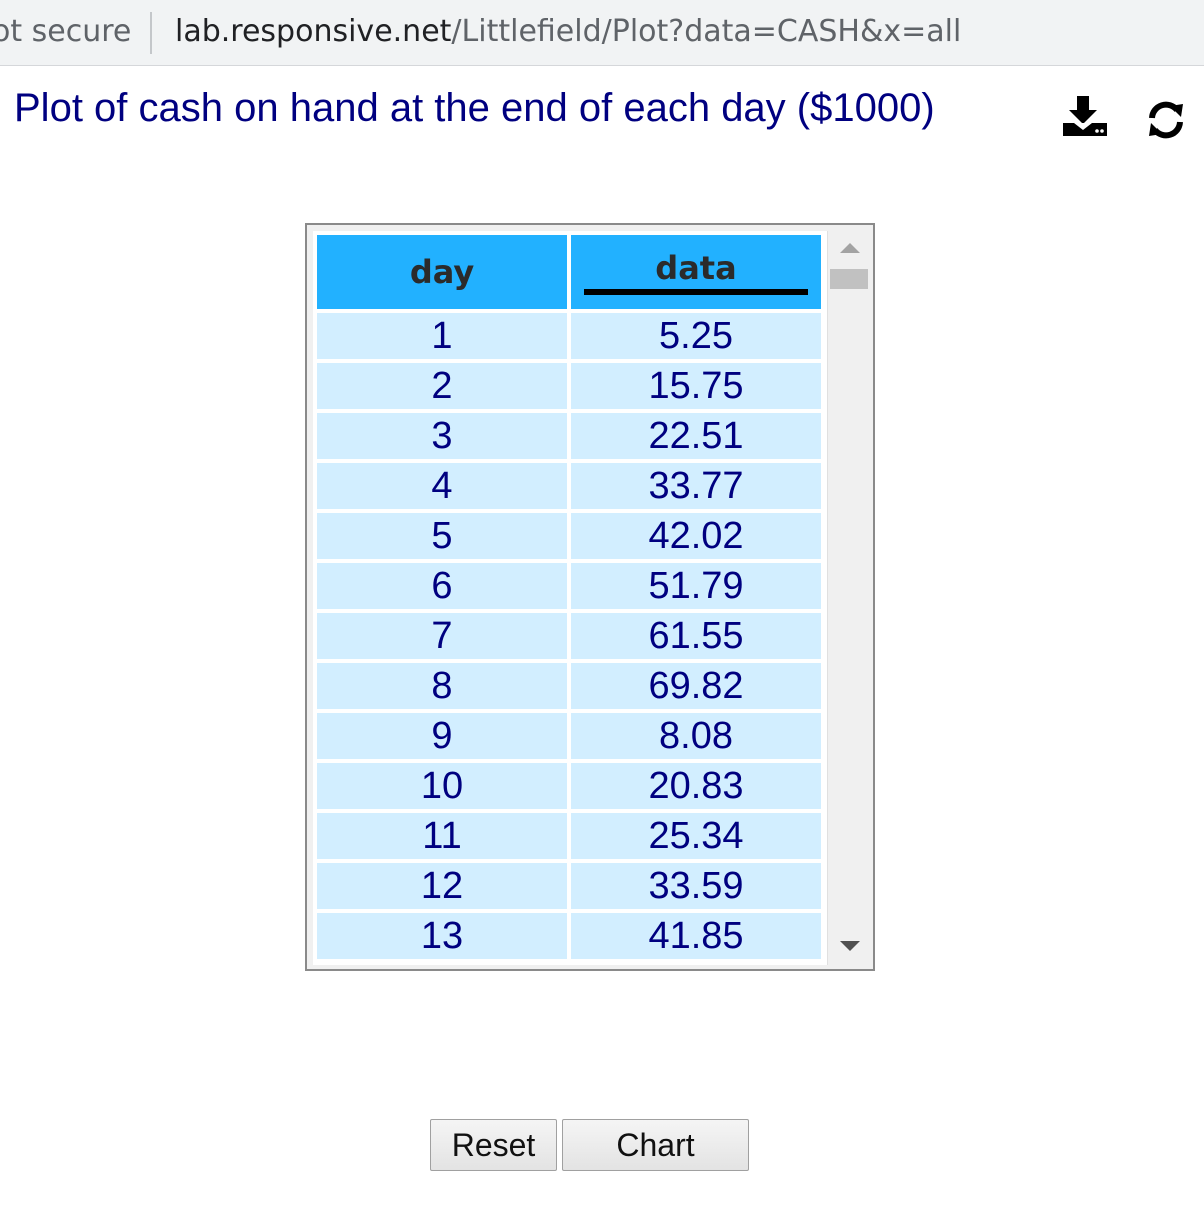 The width and height of the screenshot is (1204, 1214). Describe the element at coordinates (151, 33) in the screenshot. I see `address-divider` at that location.